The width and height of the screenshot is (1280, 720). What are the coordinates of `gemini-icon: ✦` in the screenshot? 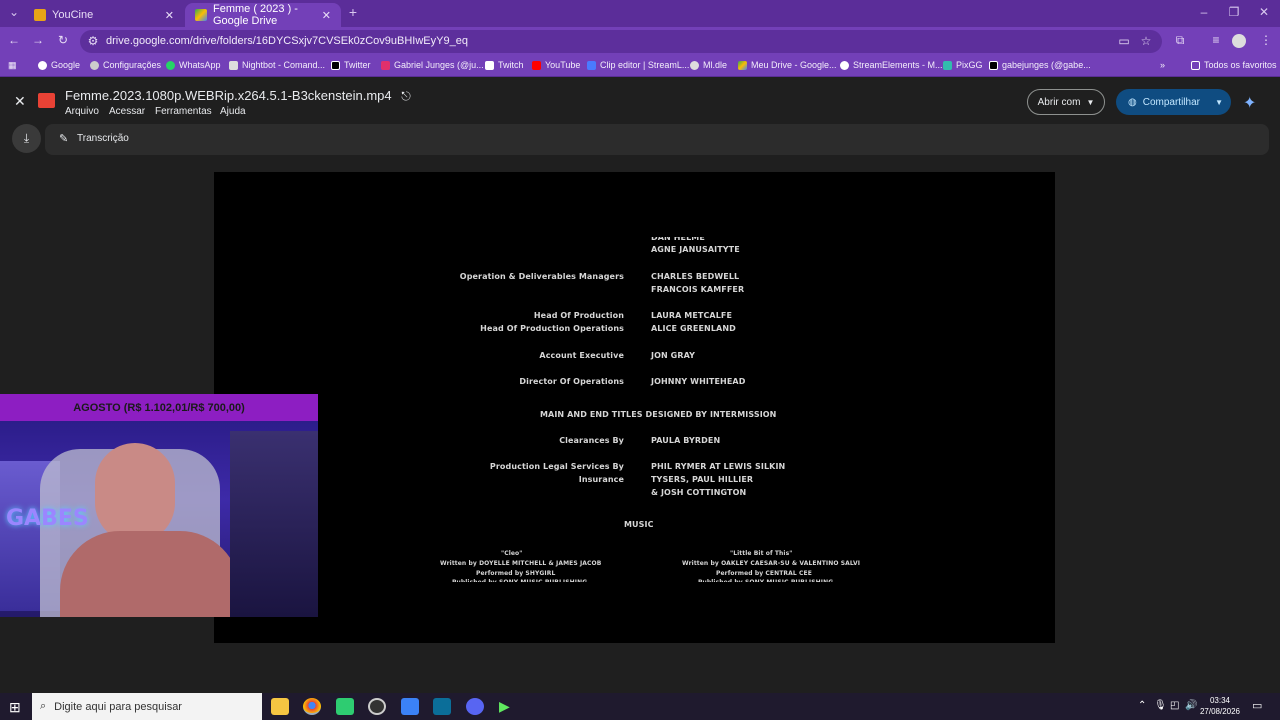 It's located at (1249, 103).